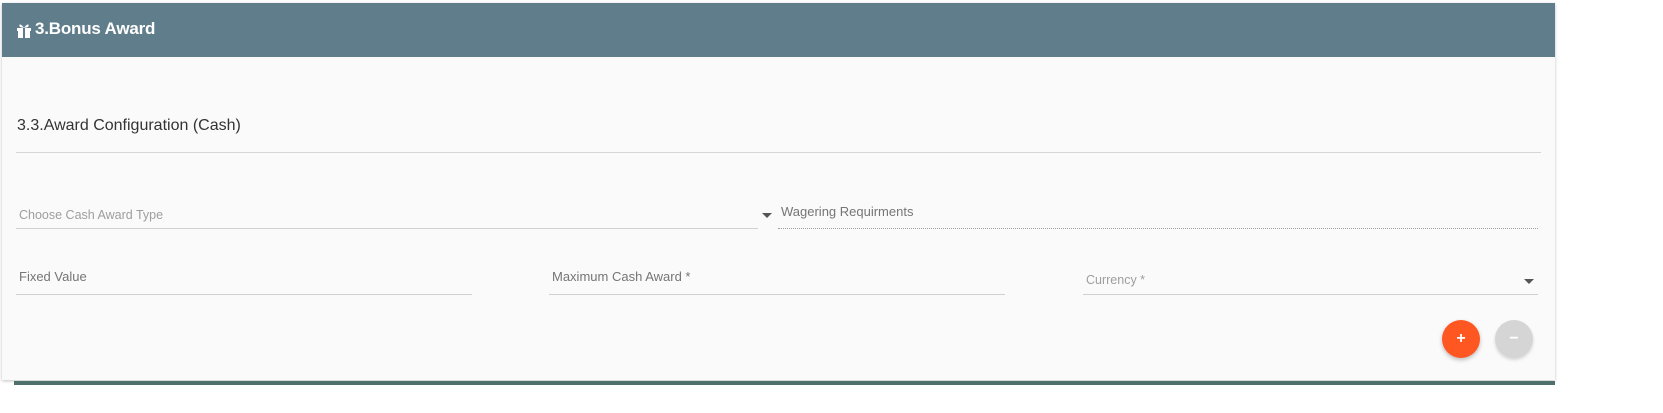  I want to click on currency-underline, so click(1310, 294).